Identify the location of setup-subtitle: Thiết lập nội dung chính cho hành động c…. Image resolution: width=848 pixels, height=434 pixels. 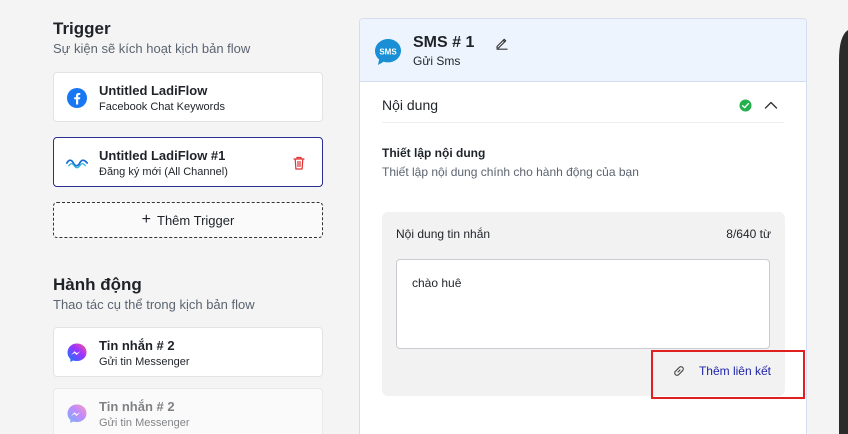
(510, 172).